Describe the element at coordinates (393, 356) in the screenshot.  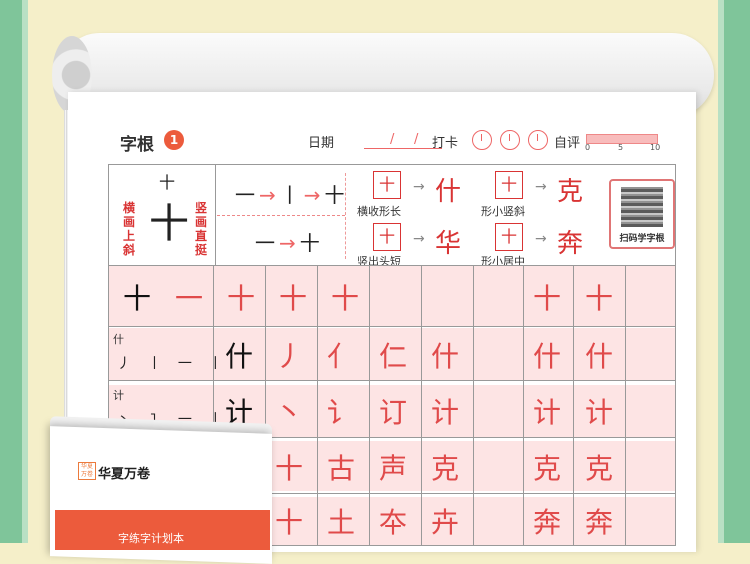
I see `trace-char: 仁` at that location.